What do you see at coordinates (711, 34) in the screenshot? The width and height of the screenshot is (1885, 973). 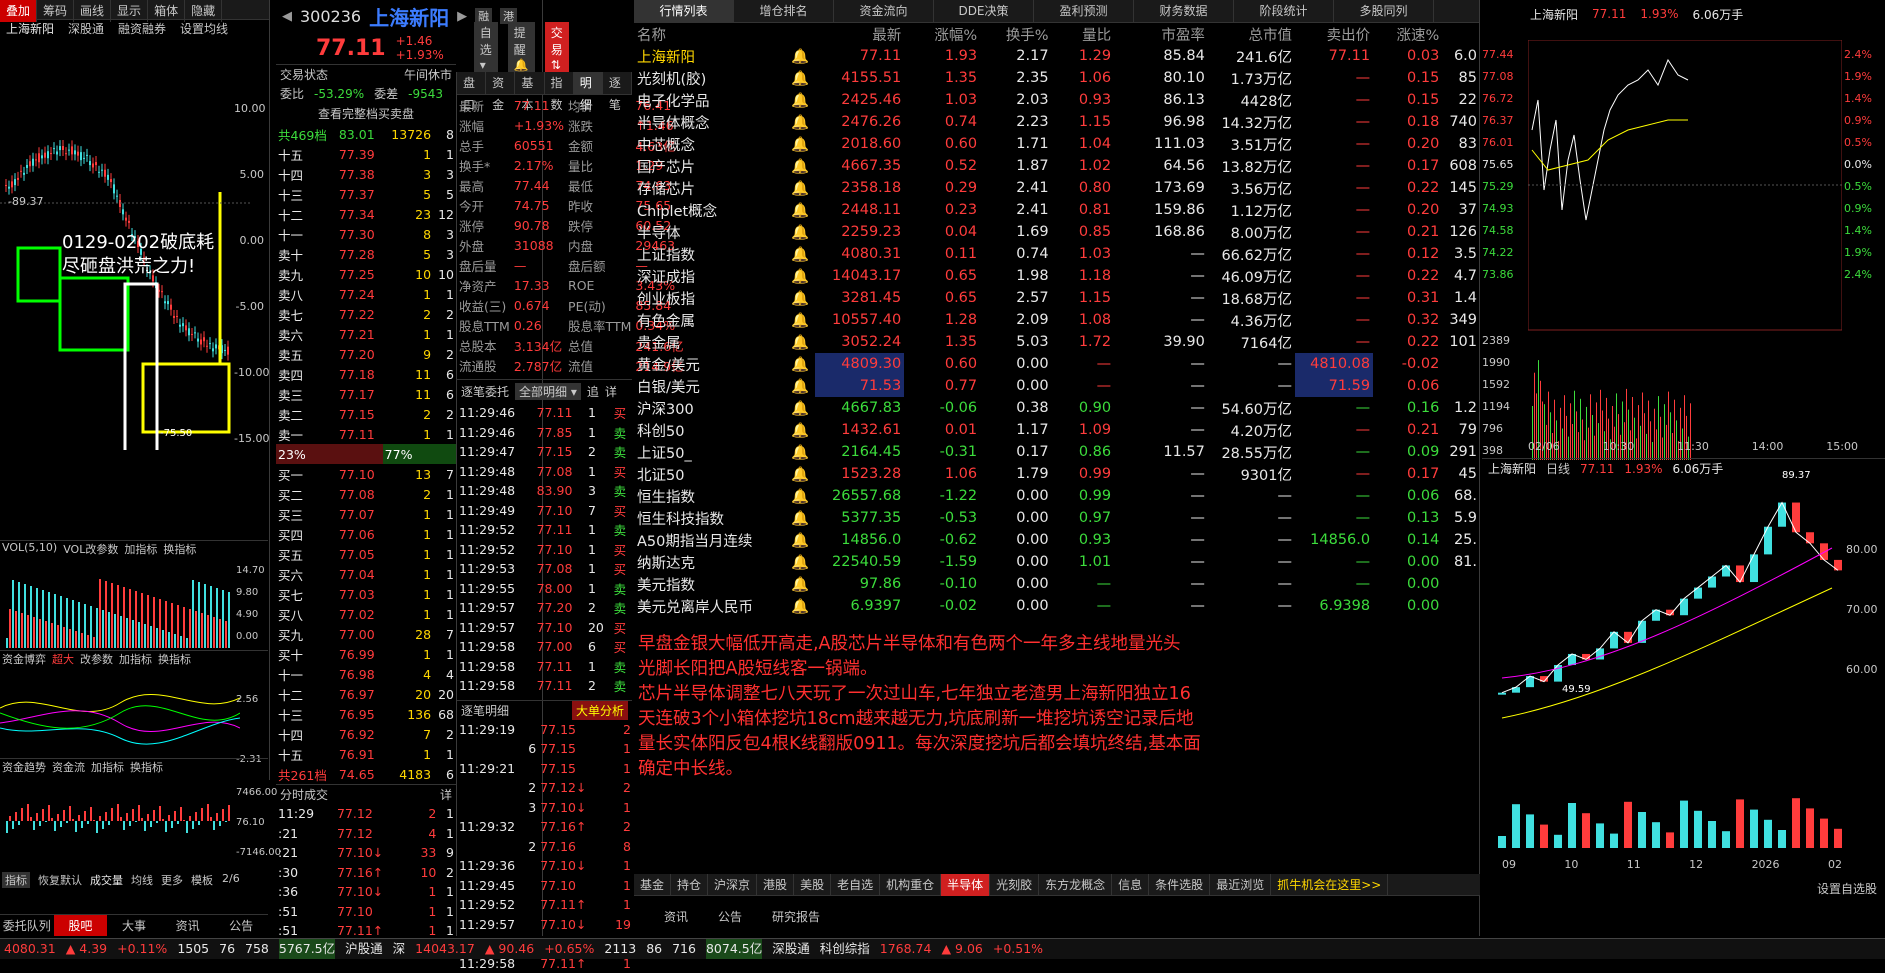 I see `market-header-cell: 名称` at bounding box center [711, 34].